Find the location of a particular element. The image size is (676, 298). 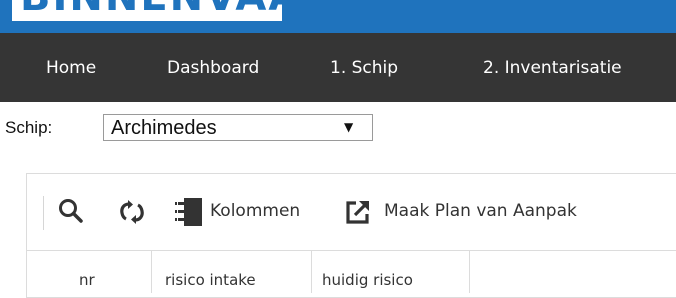

logo: BINNENVAART is located at coordinates (147, 10).